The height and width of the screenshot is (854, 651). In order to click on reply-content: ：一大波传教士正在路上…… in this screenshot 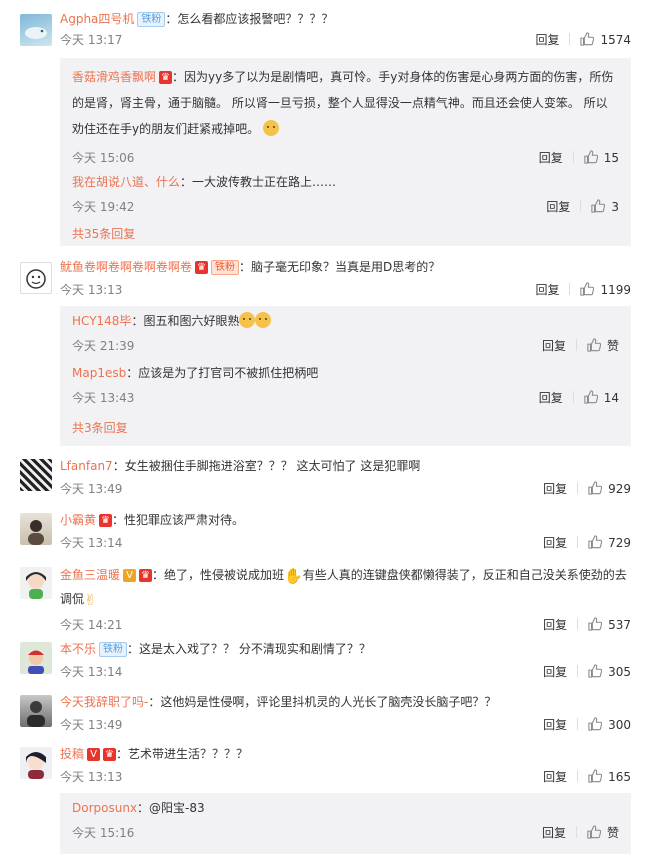, I will do `click(258, 182)`.